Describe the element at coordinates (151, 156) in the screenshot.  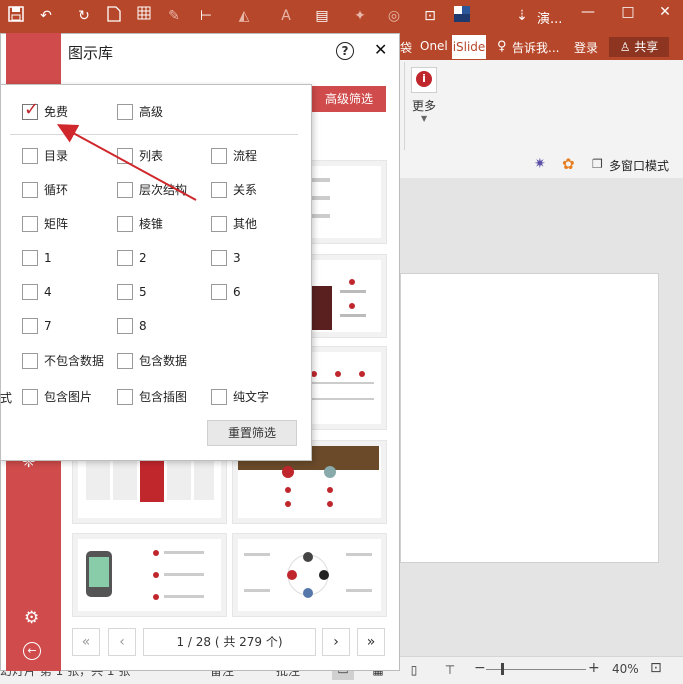
I see `filter-option-label: 列表` at that location.